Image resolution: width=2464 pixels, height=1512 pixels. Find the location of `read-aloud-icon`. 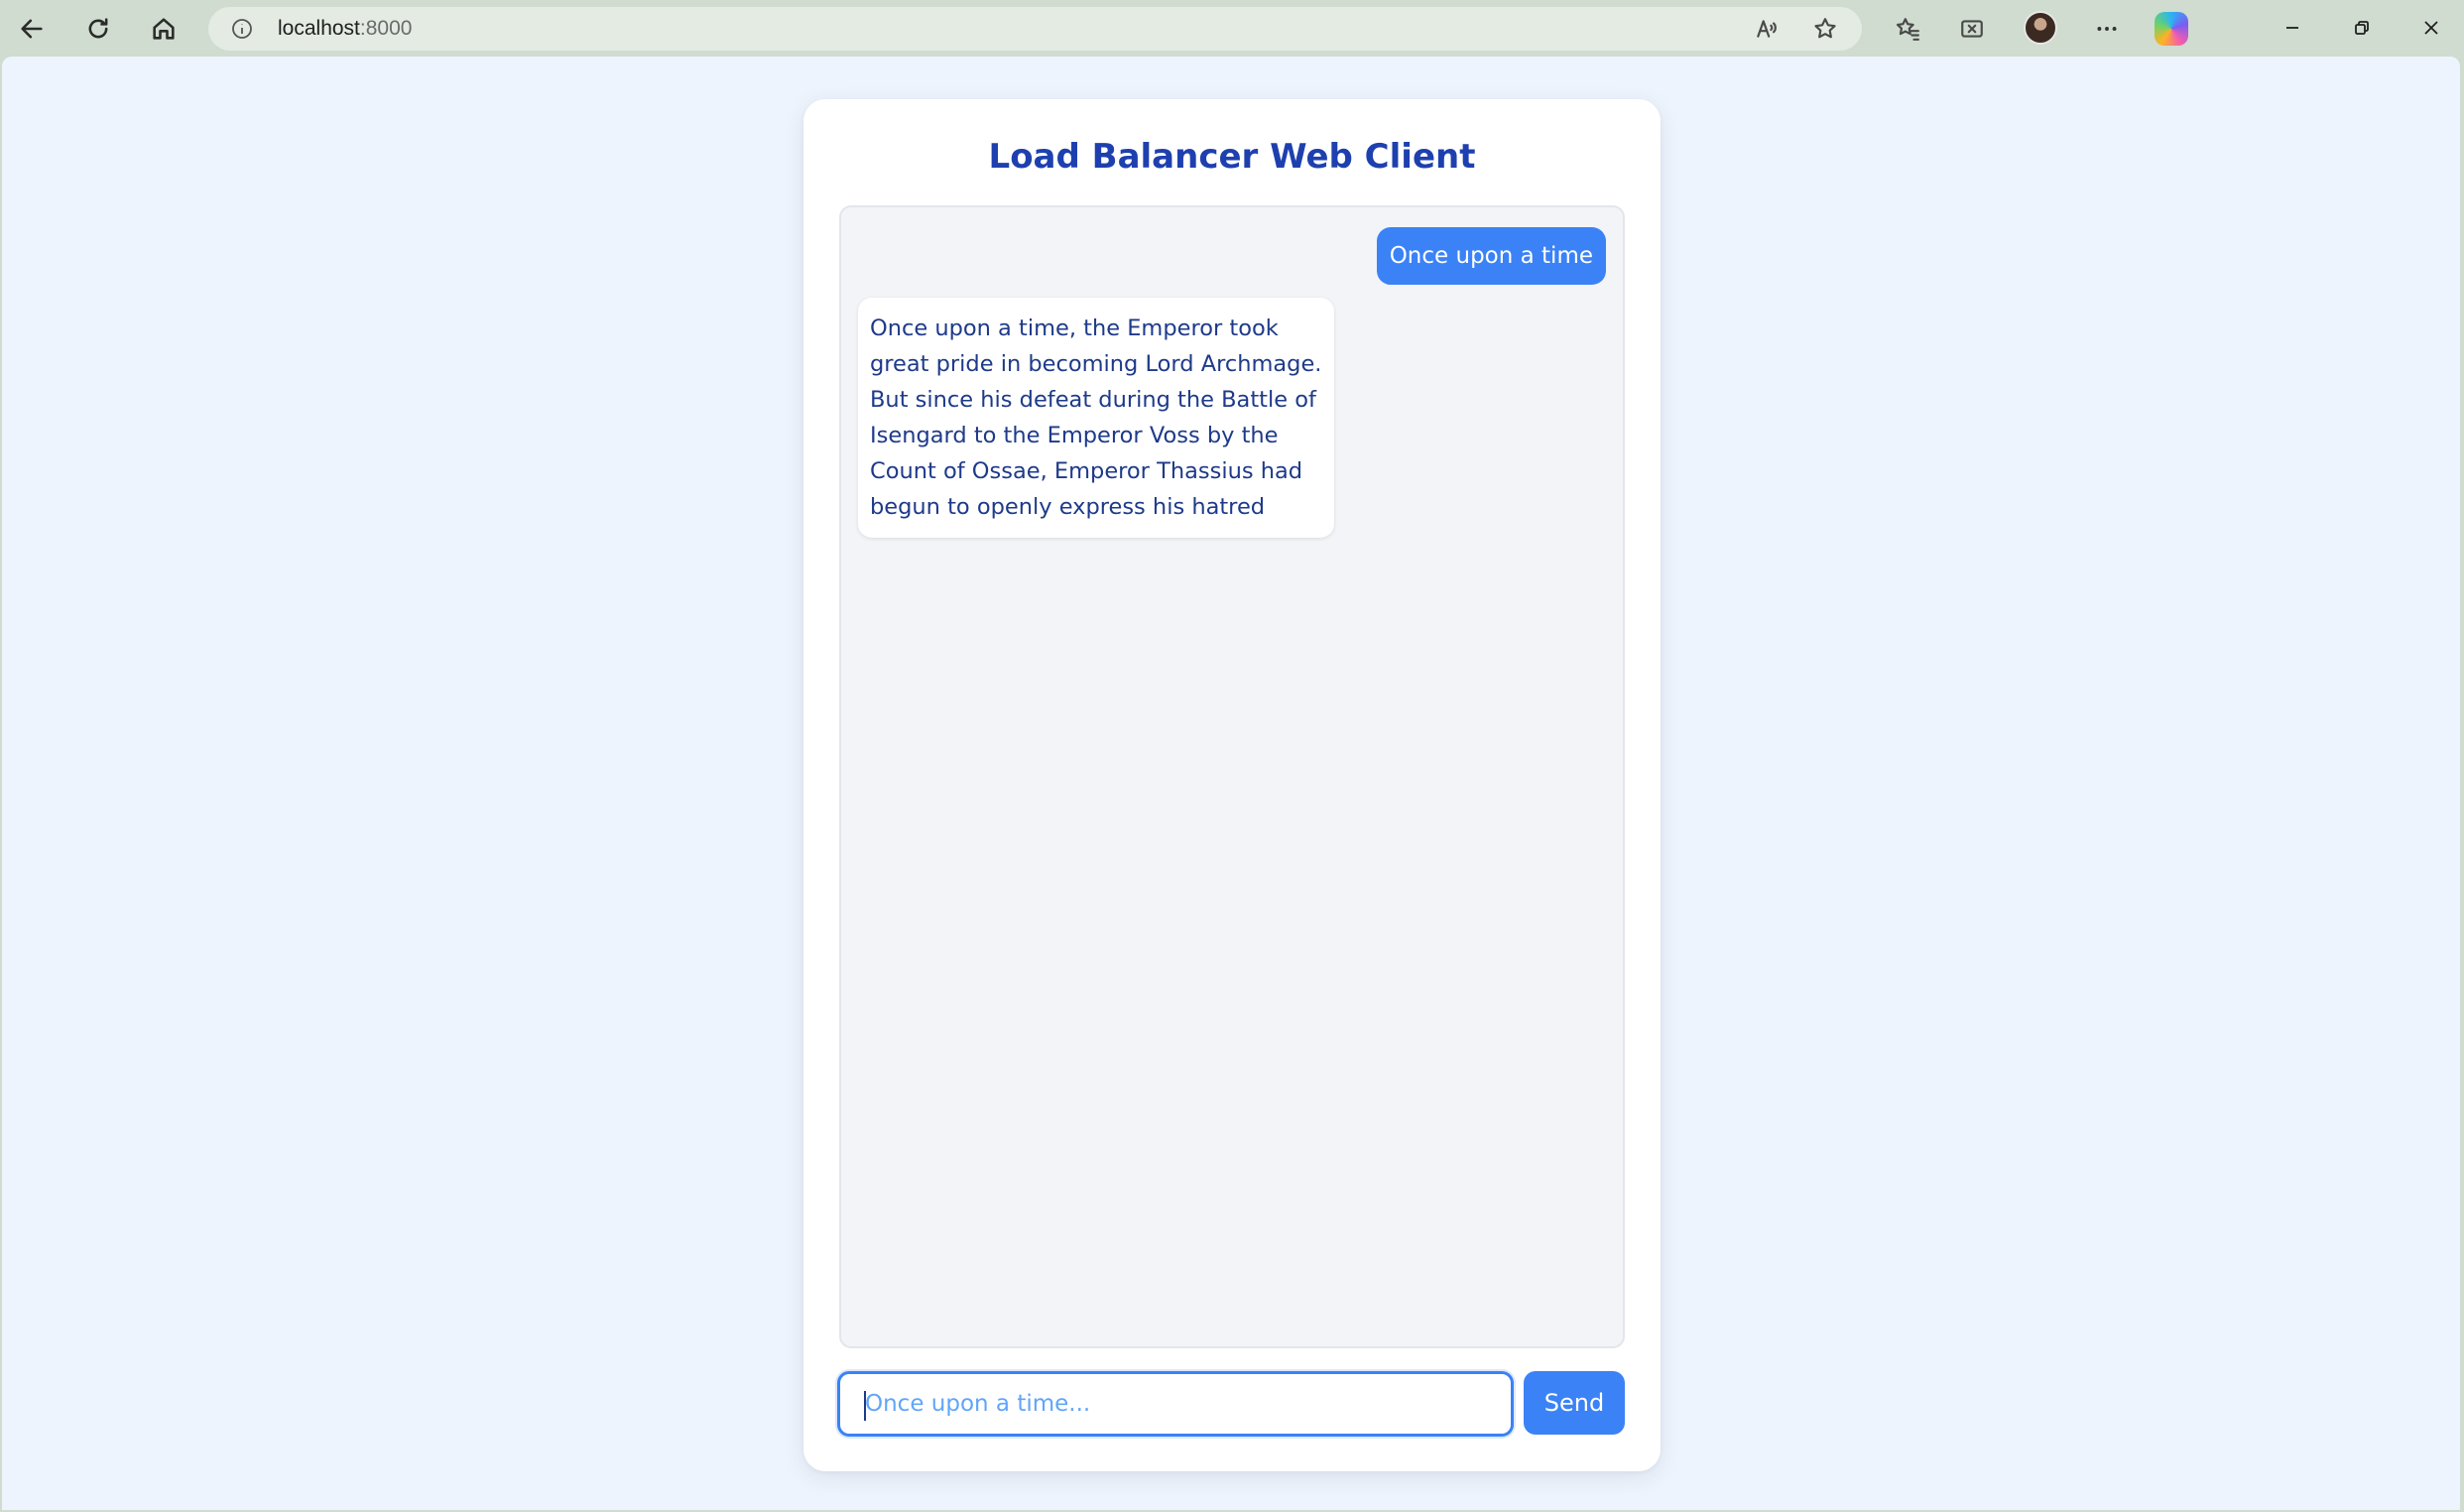

read-aloud-icon is located at coordinates (1767, 29).